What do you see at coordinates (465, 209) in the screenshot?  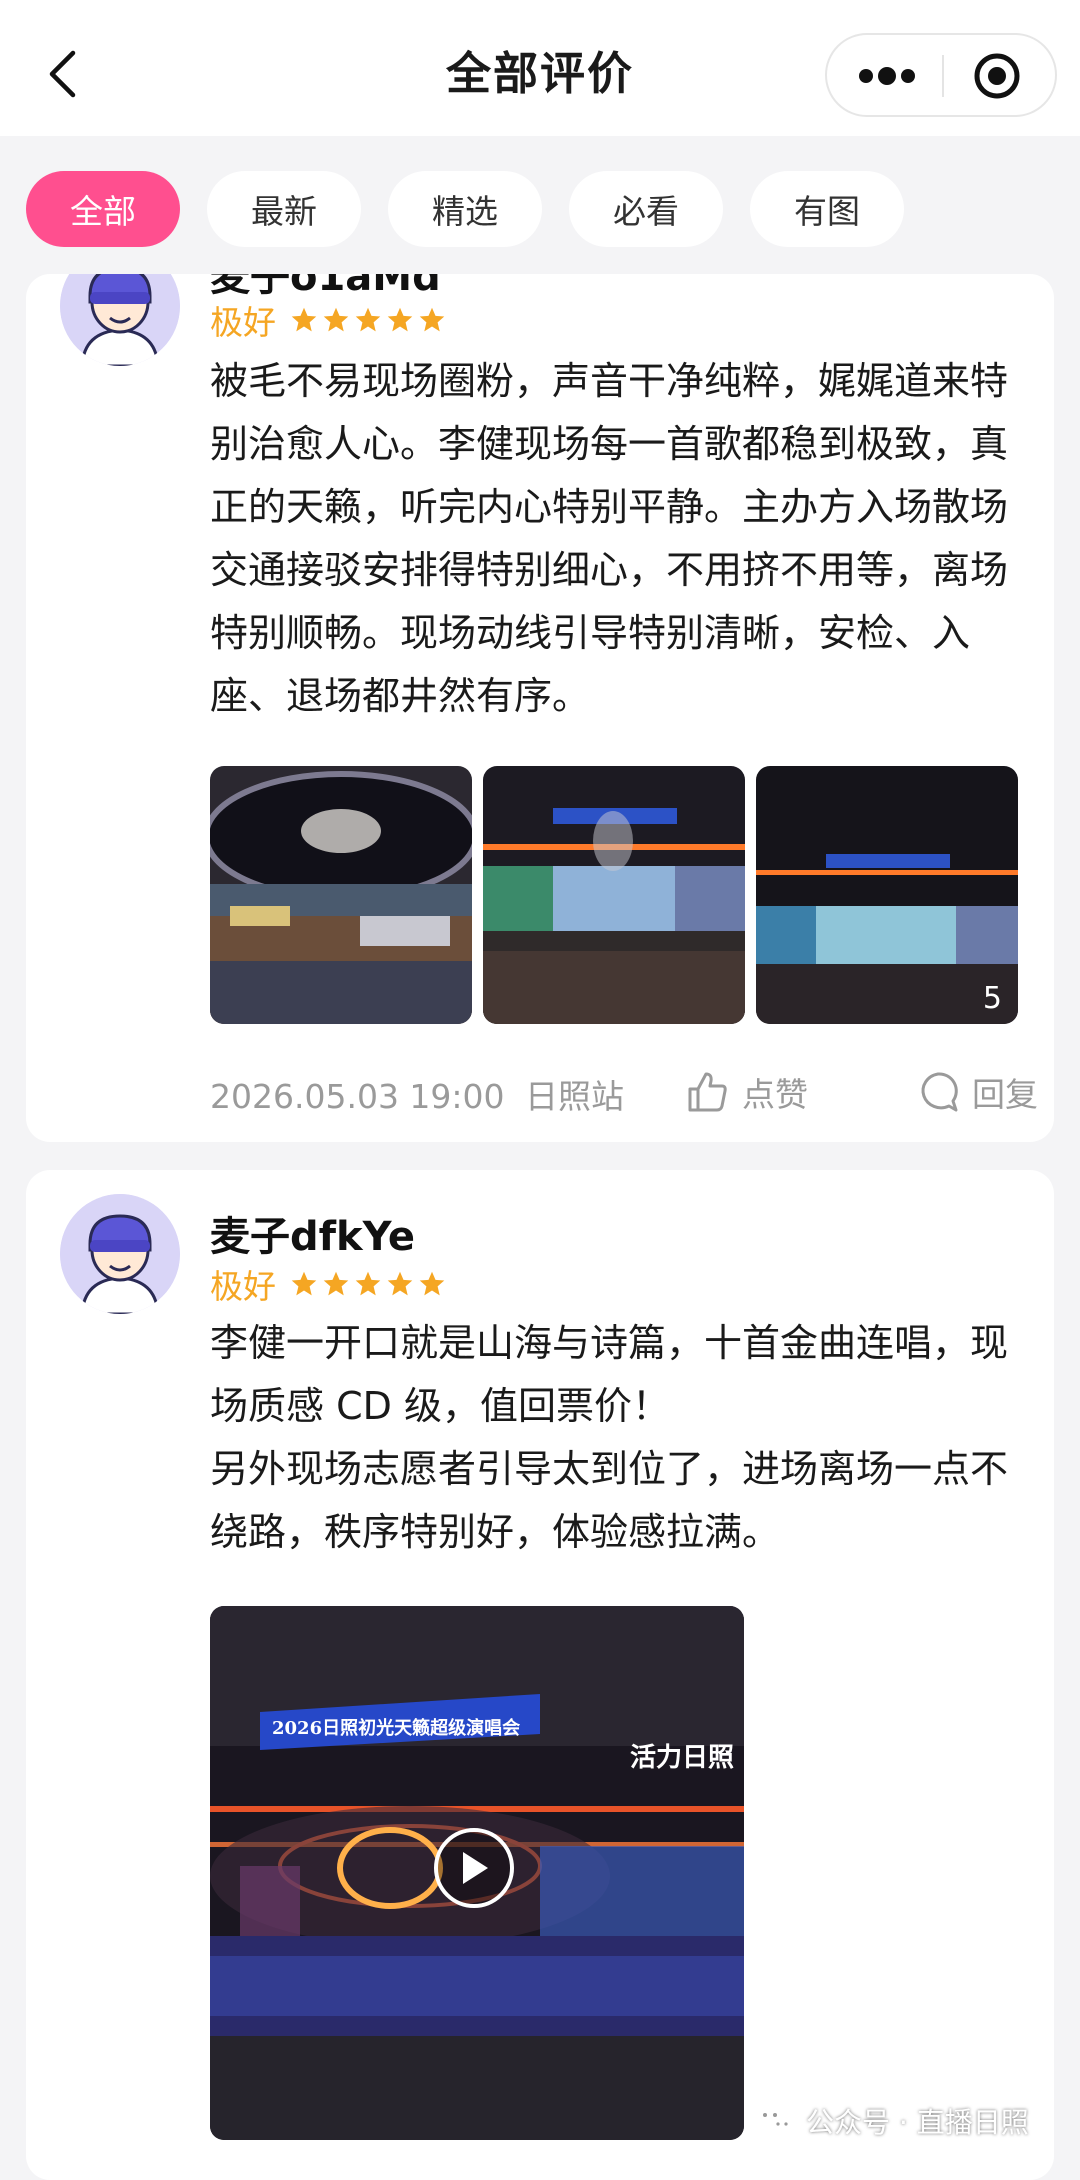 I see `tab-featured: 精选` at bounding box center [465, 209].